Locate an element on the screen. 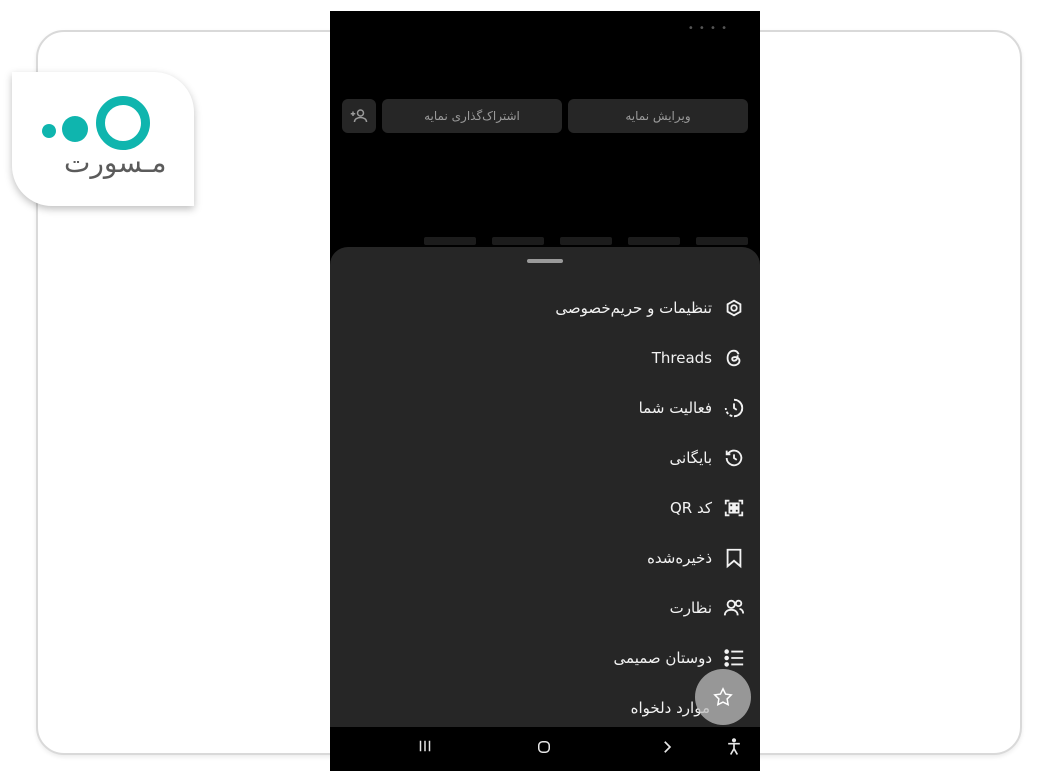  home-icon is located at coordinates (544, 747).